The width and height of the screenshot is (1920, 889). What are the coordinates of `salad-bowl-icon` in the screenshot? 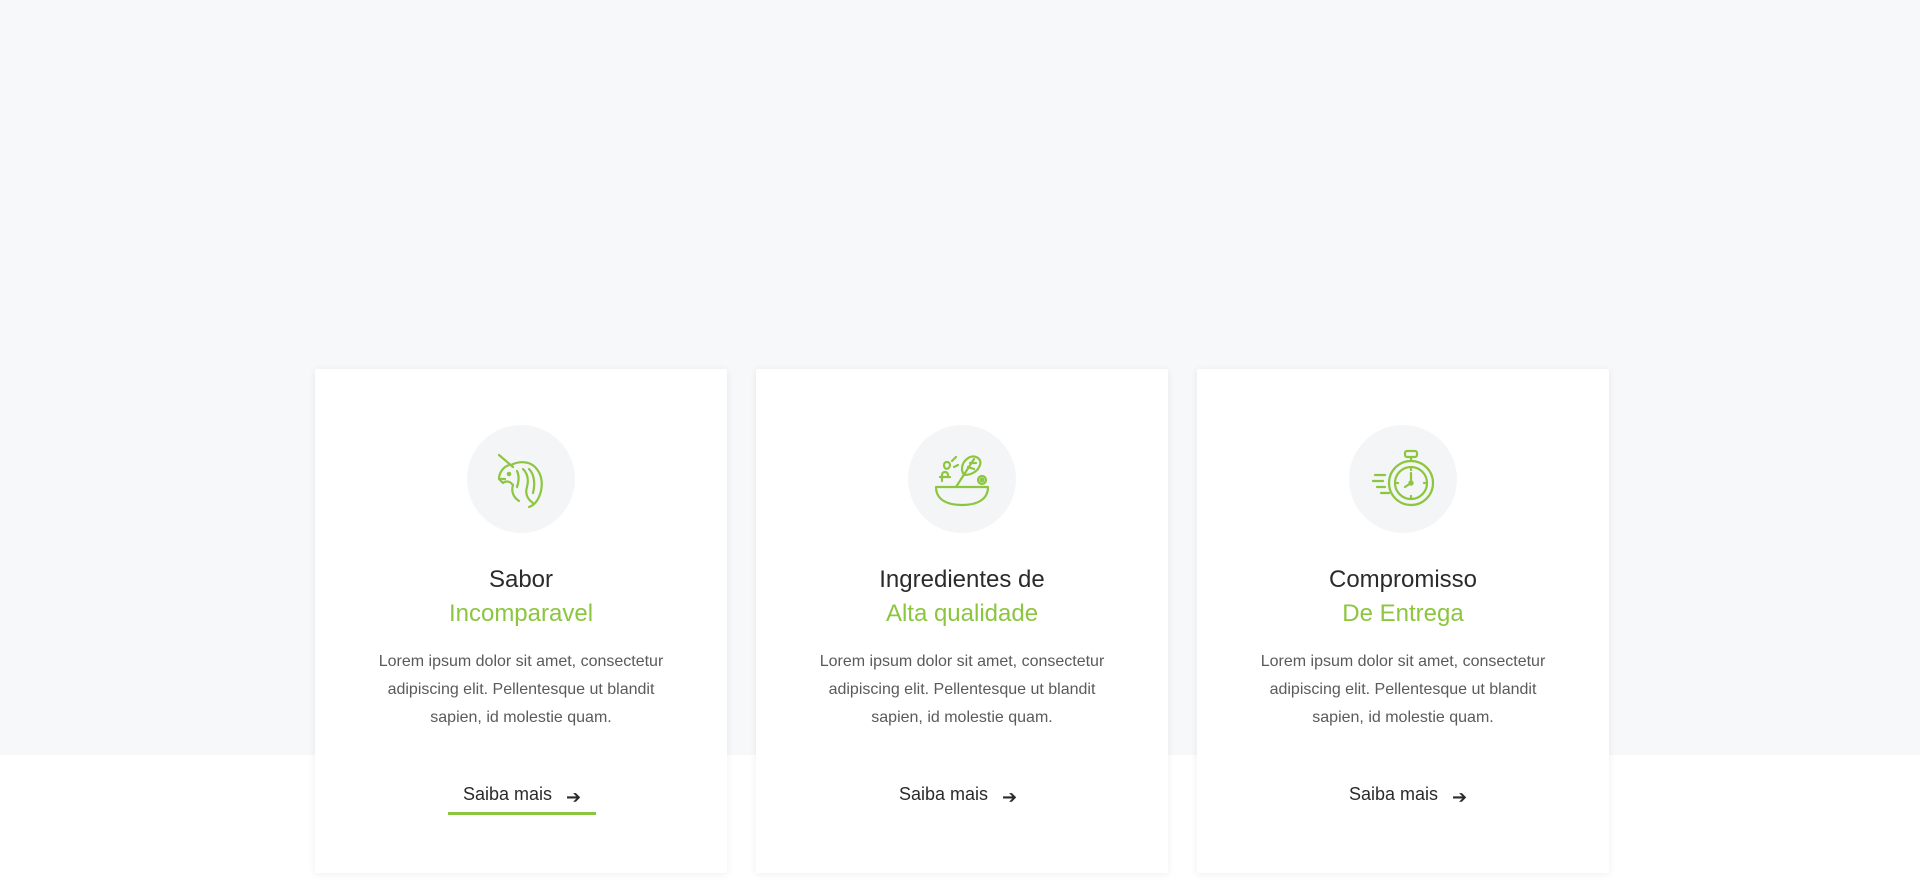 It's located at (962, 481).